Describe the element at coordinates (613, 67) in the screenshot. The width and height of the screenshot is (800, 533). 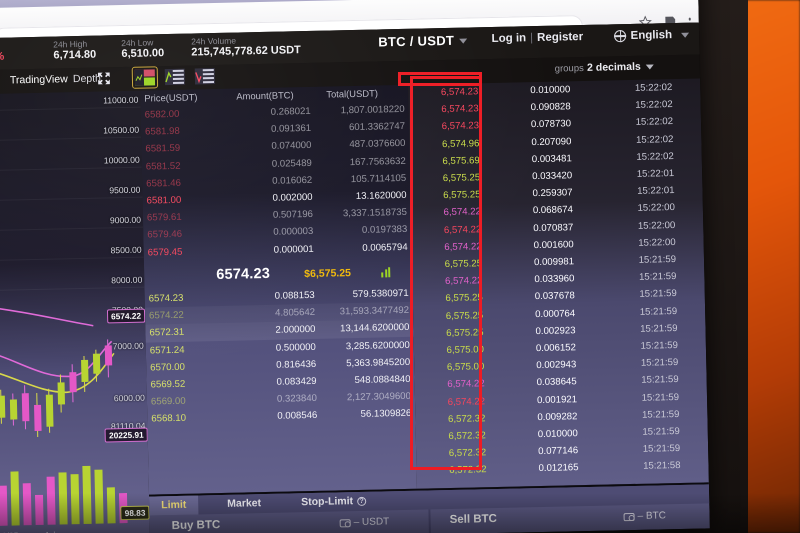
I see `decimals-label: 2 decimals` at that location.